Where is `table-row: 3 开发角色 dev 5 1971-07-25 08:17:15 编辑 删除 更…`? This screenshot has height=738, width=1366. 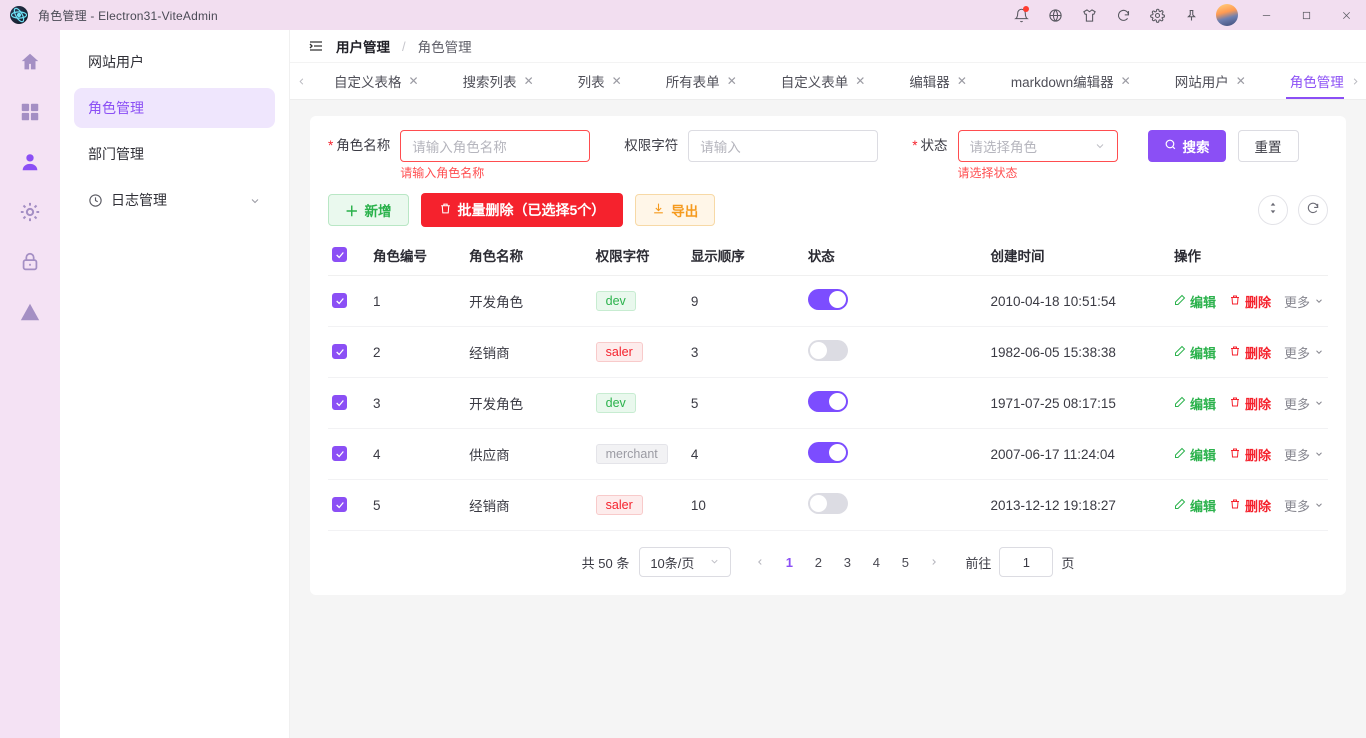
table-row: 3 开发角色 dev 5 1971-07-25 08:17:15 编辑 删除 更… is located at coordinates (828, 403).